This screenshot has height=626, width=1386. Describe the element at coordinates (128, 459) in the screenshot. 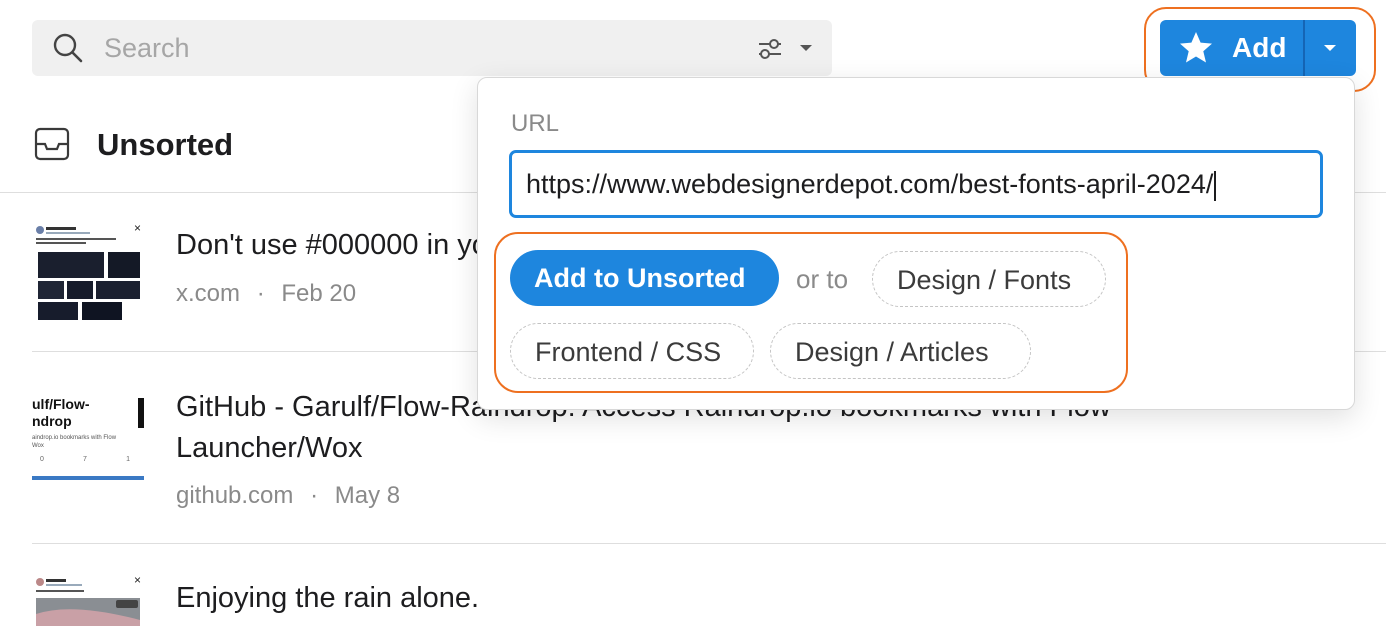

I see `stat-value: 1` at that location.